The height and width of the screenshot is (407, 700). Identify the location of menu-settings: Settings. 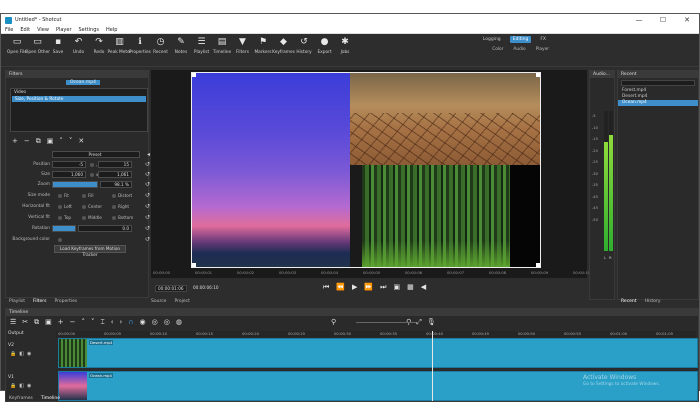
(89, 30).